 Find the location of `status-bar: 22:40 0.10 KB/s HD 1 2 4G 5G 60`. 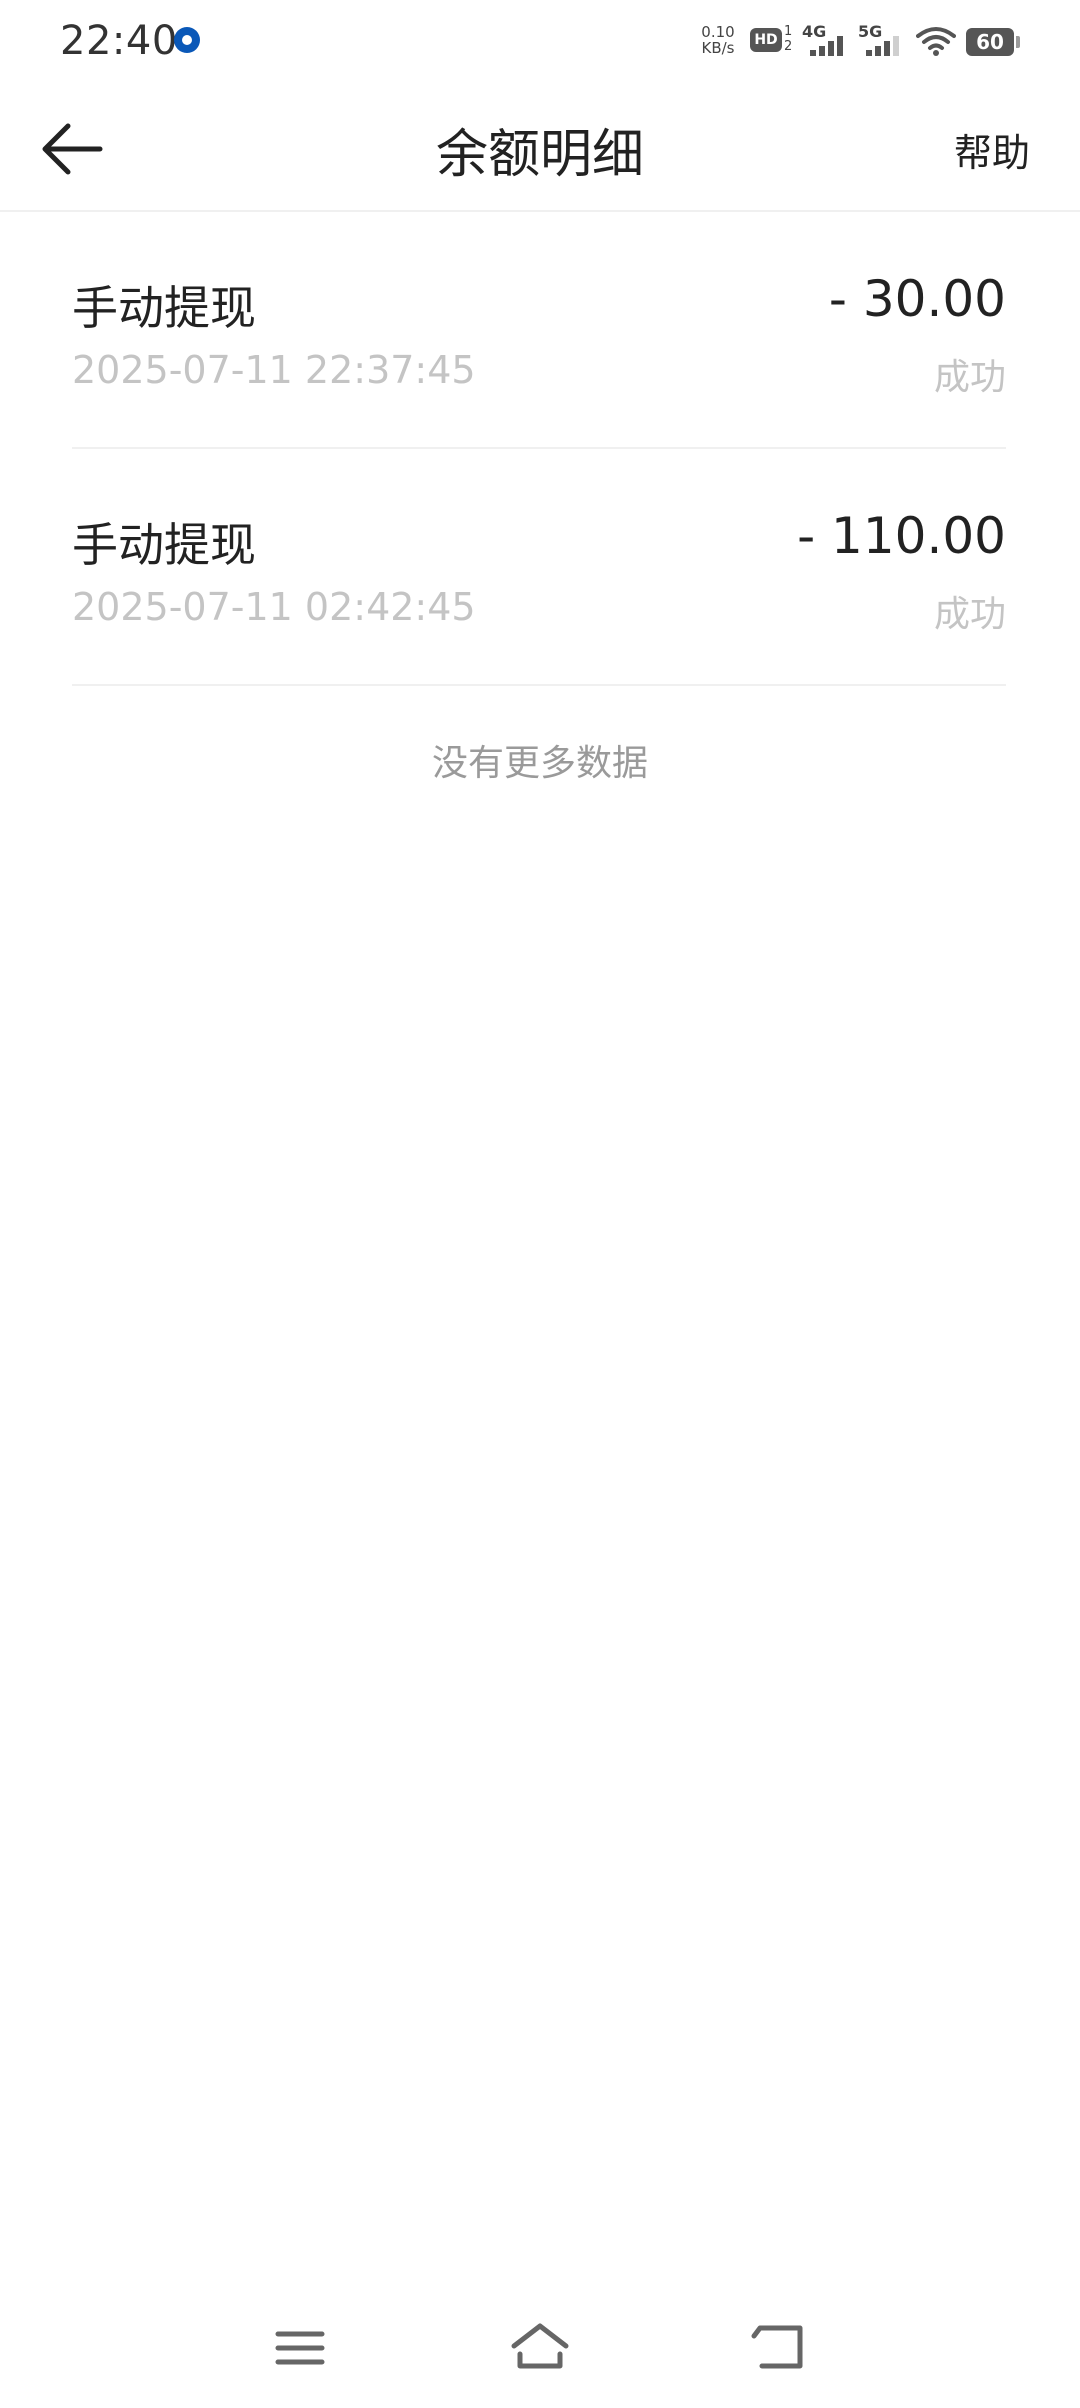

status-bar: 22:40 0.10 KB/s HD 1 2 4G 5G 60 is located at coordinates (540, 42).